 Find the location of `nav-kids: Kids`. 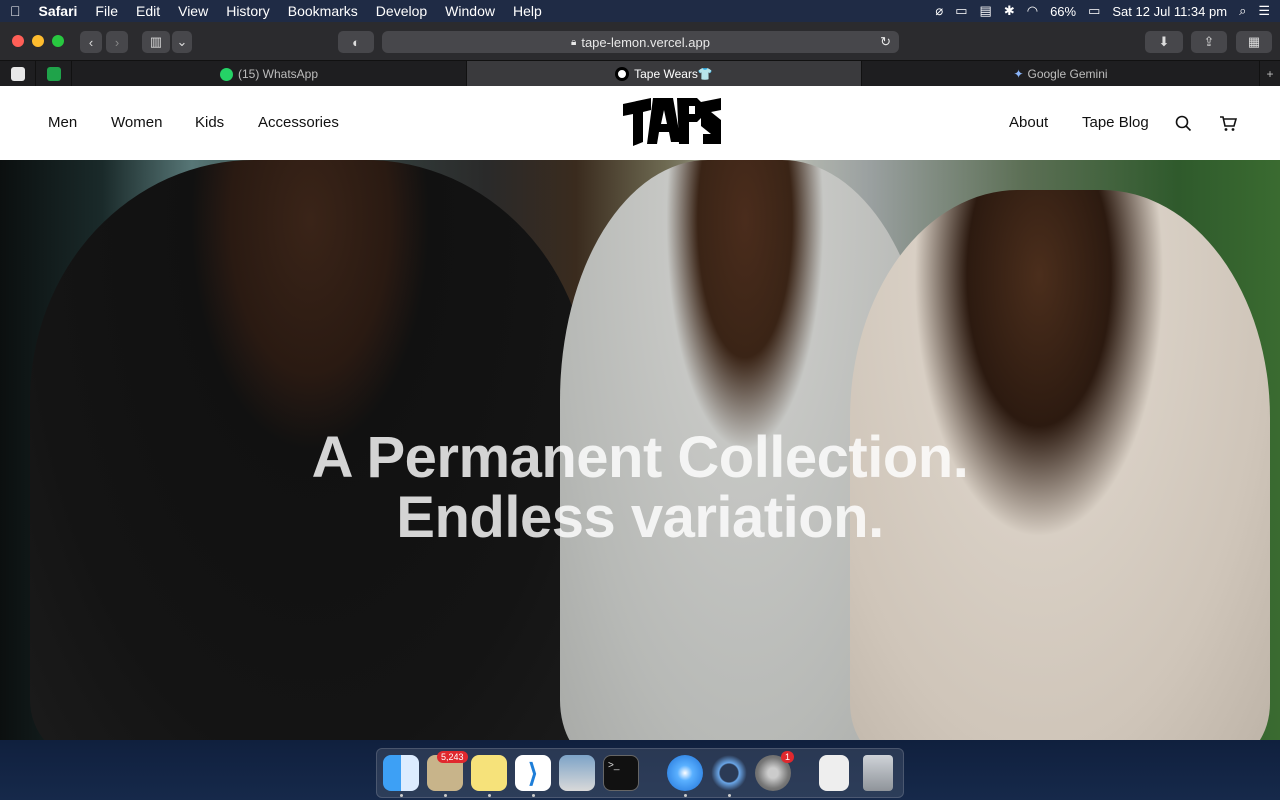

nav-kids: Kids is located at coordinates (209, 122).